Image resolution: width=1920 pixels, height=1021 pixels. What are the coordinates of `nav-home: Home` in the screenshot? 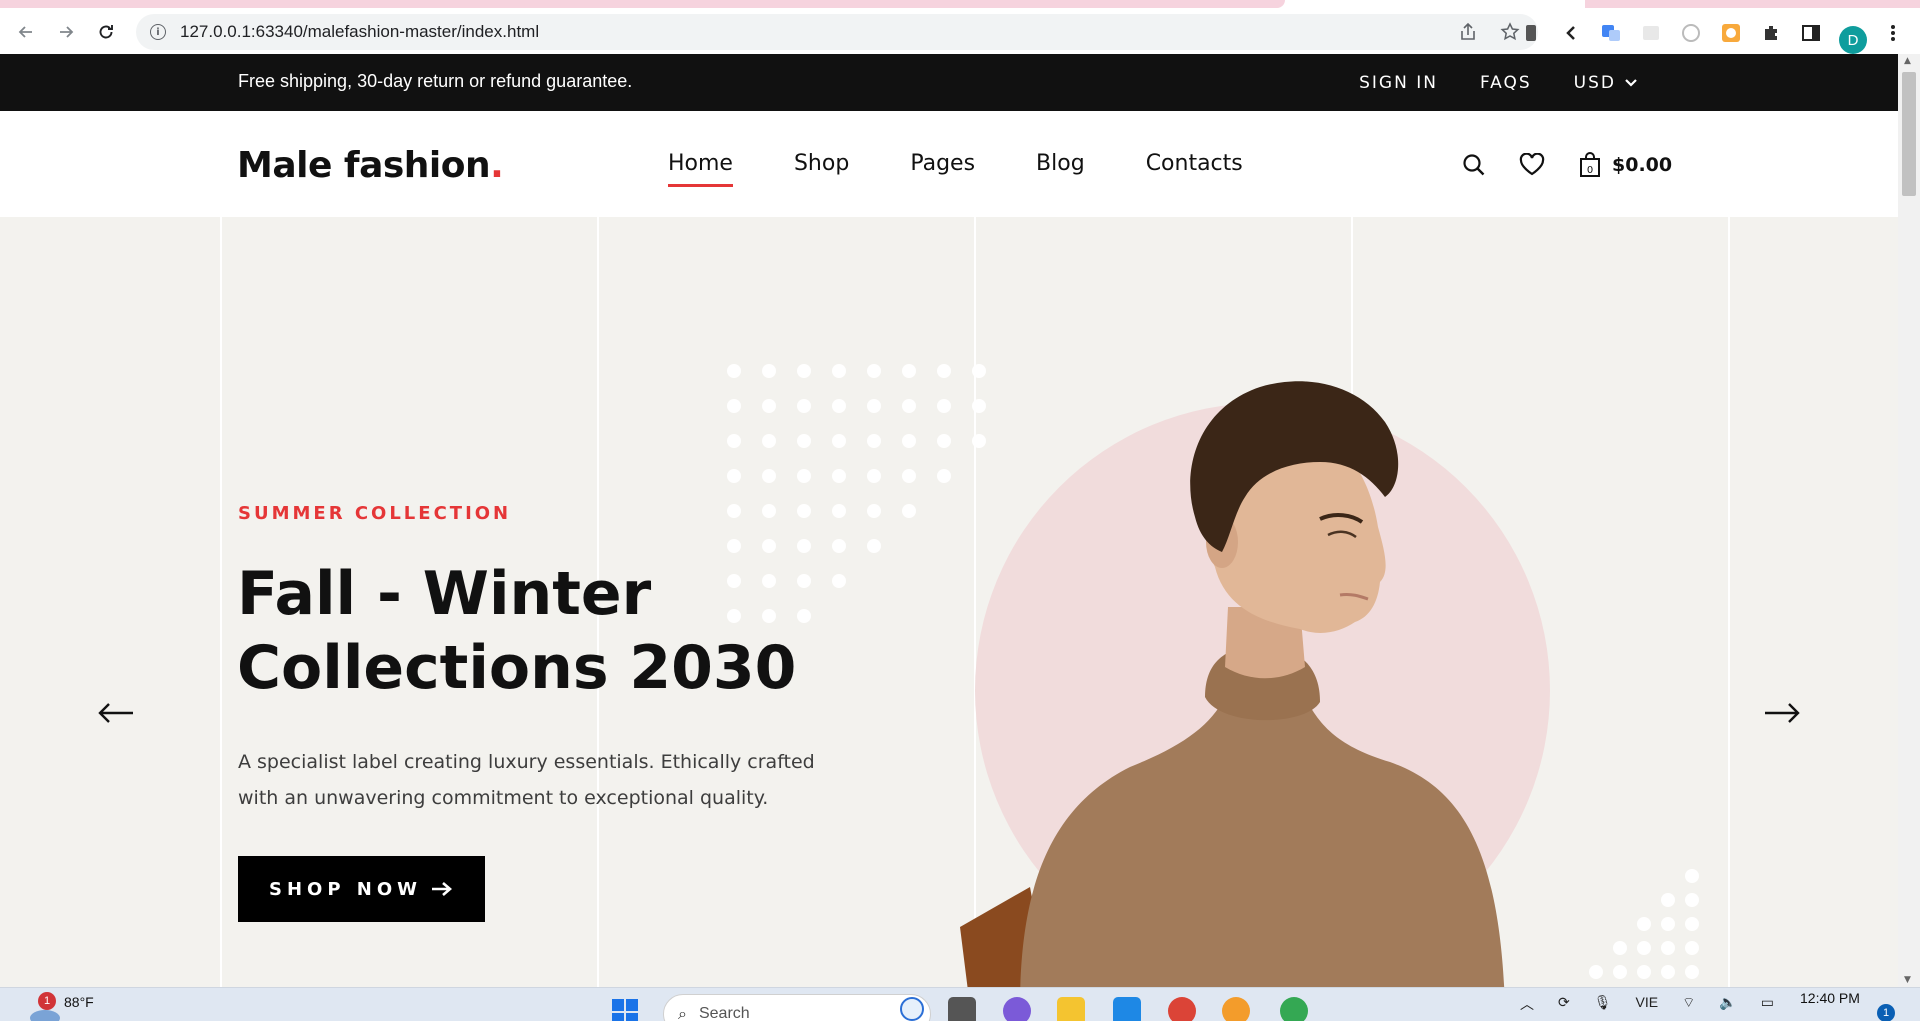 It's located at (700, 169).